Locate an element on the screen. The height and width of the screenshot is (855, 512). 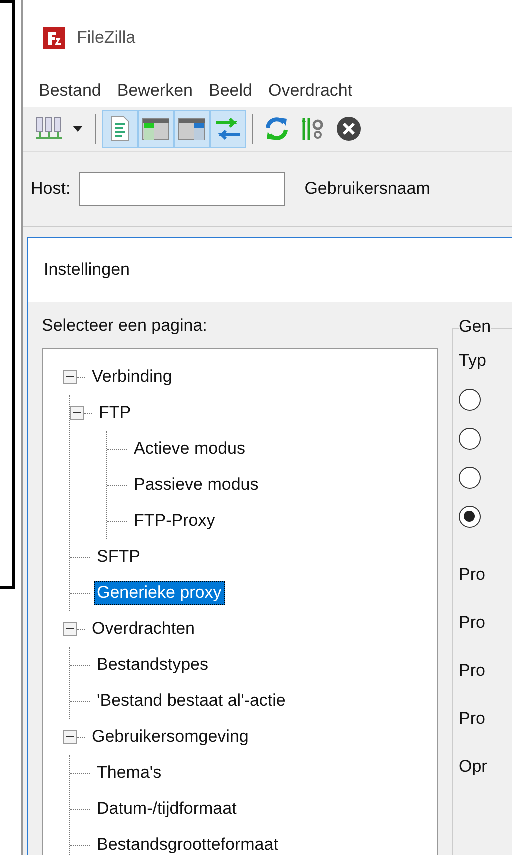
tree-item: Verbinding is located at coordinates (132, 377).